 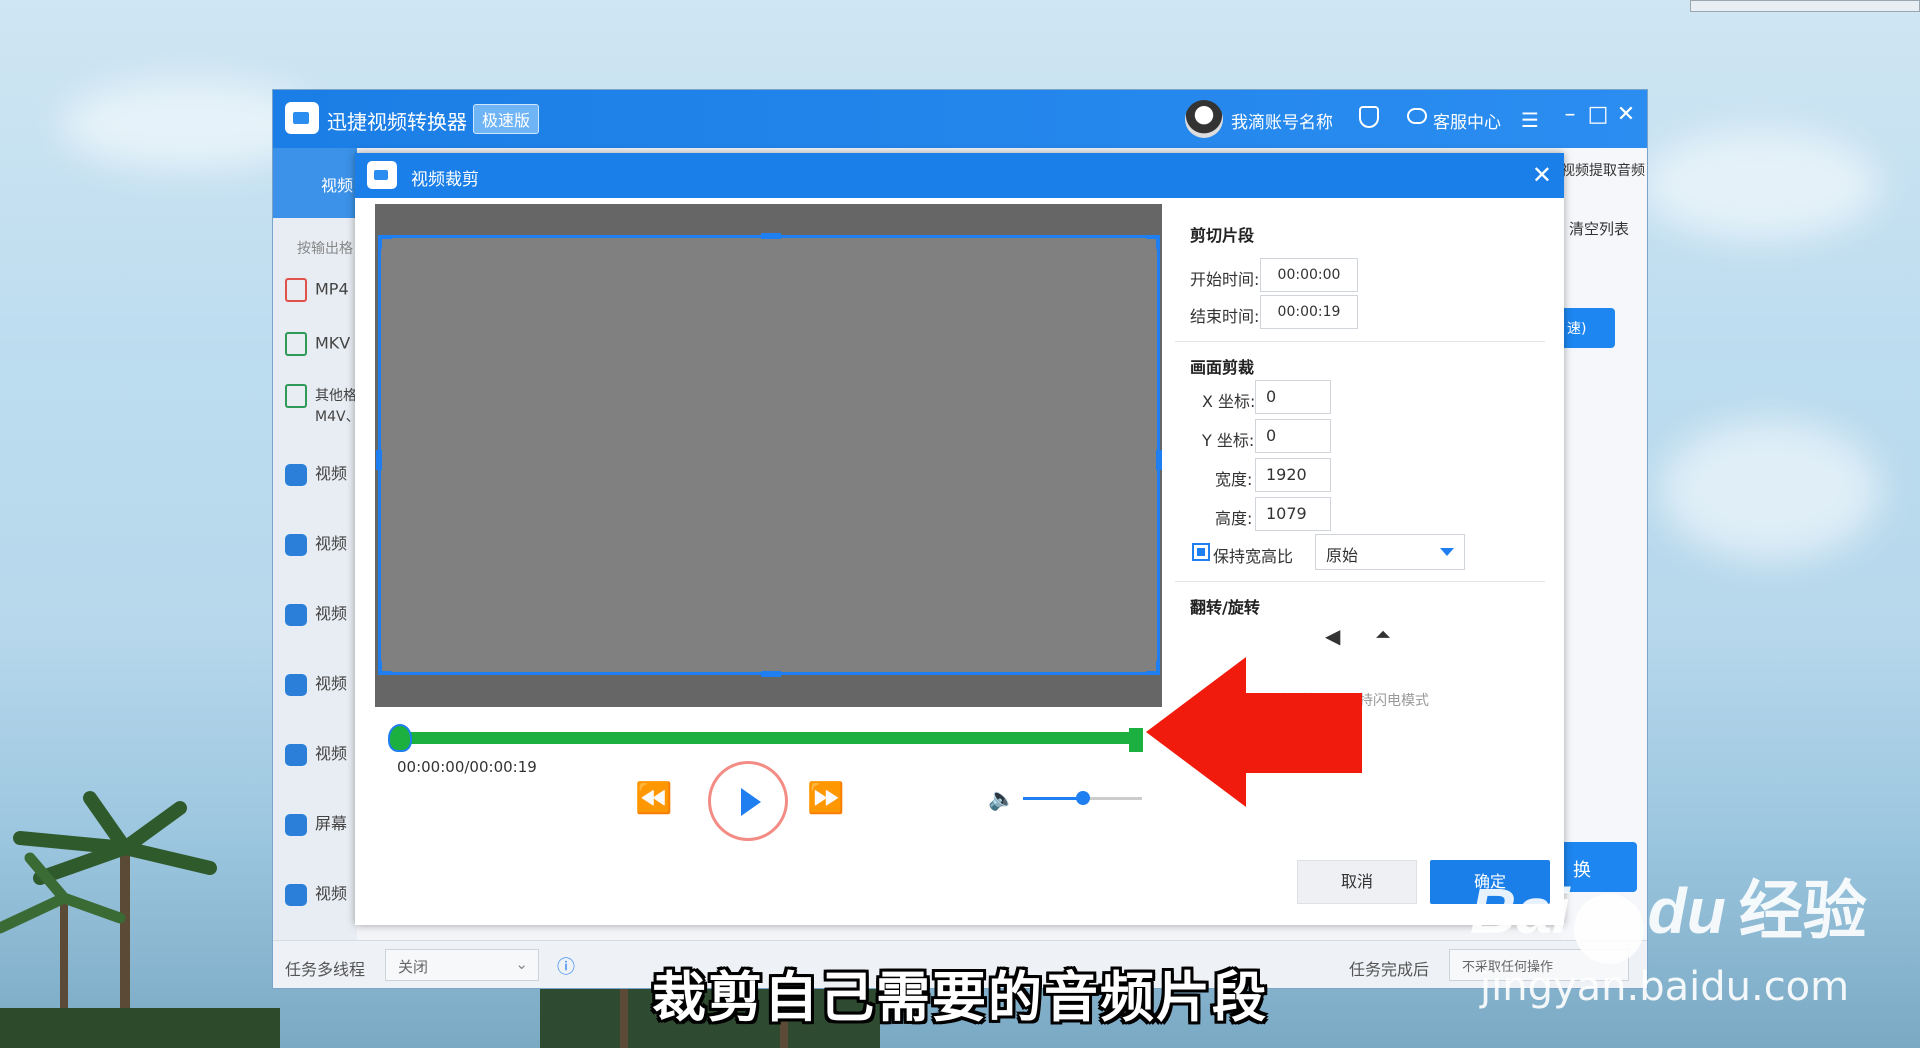 I want to click on format-label: 其他格, so click(x=336, y=396).